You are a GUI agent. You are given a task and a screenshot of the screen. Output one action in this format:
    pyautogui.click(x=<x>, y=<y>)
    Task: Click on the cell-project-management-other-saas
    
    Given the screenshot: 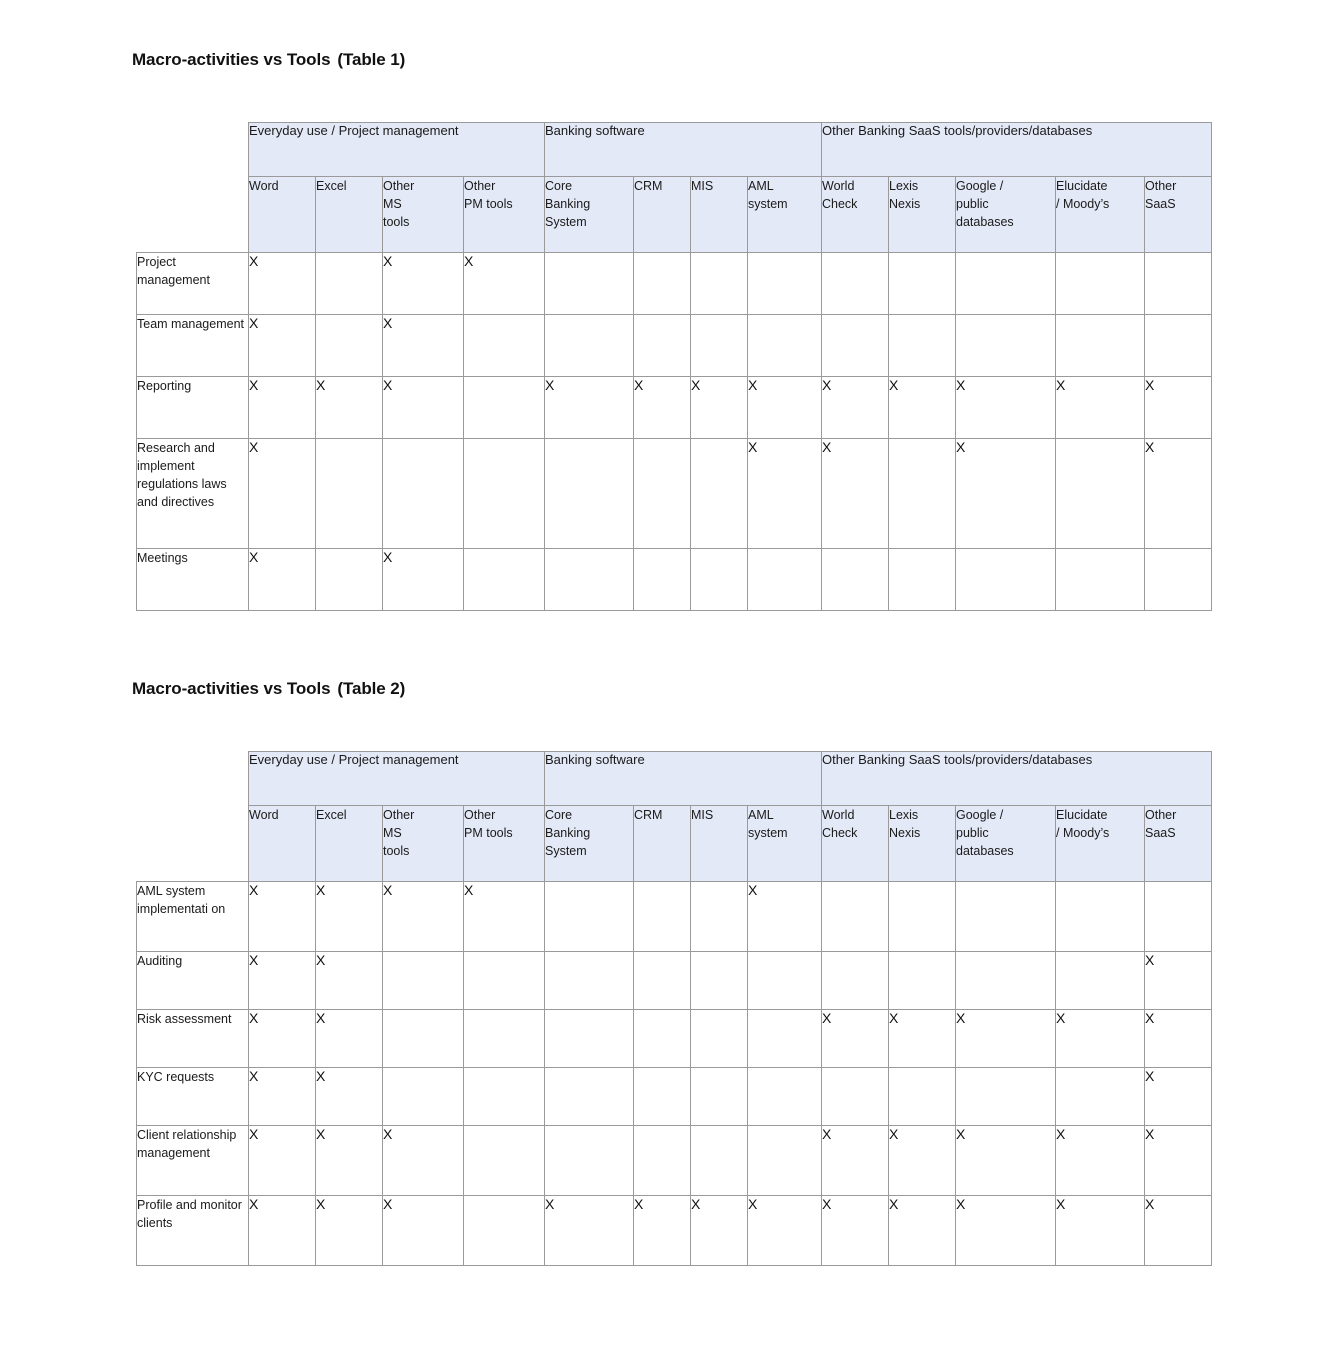 What is the action you would take?
    pyautogui.click(x=1178, y=283)
    